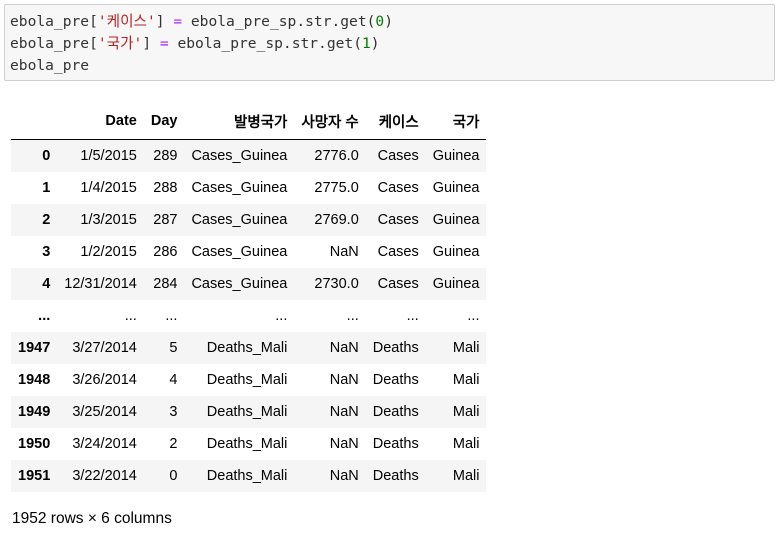  I want to click on row-index: 1950, so click(34, 444).